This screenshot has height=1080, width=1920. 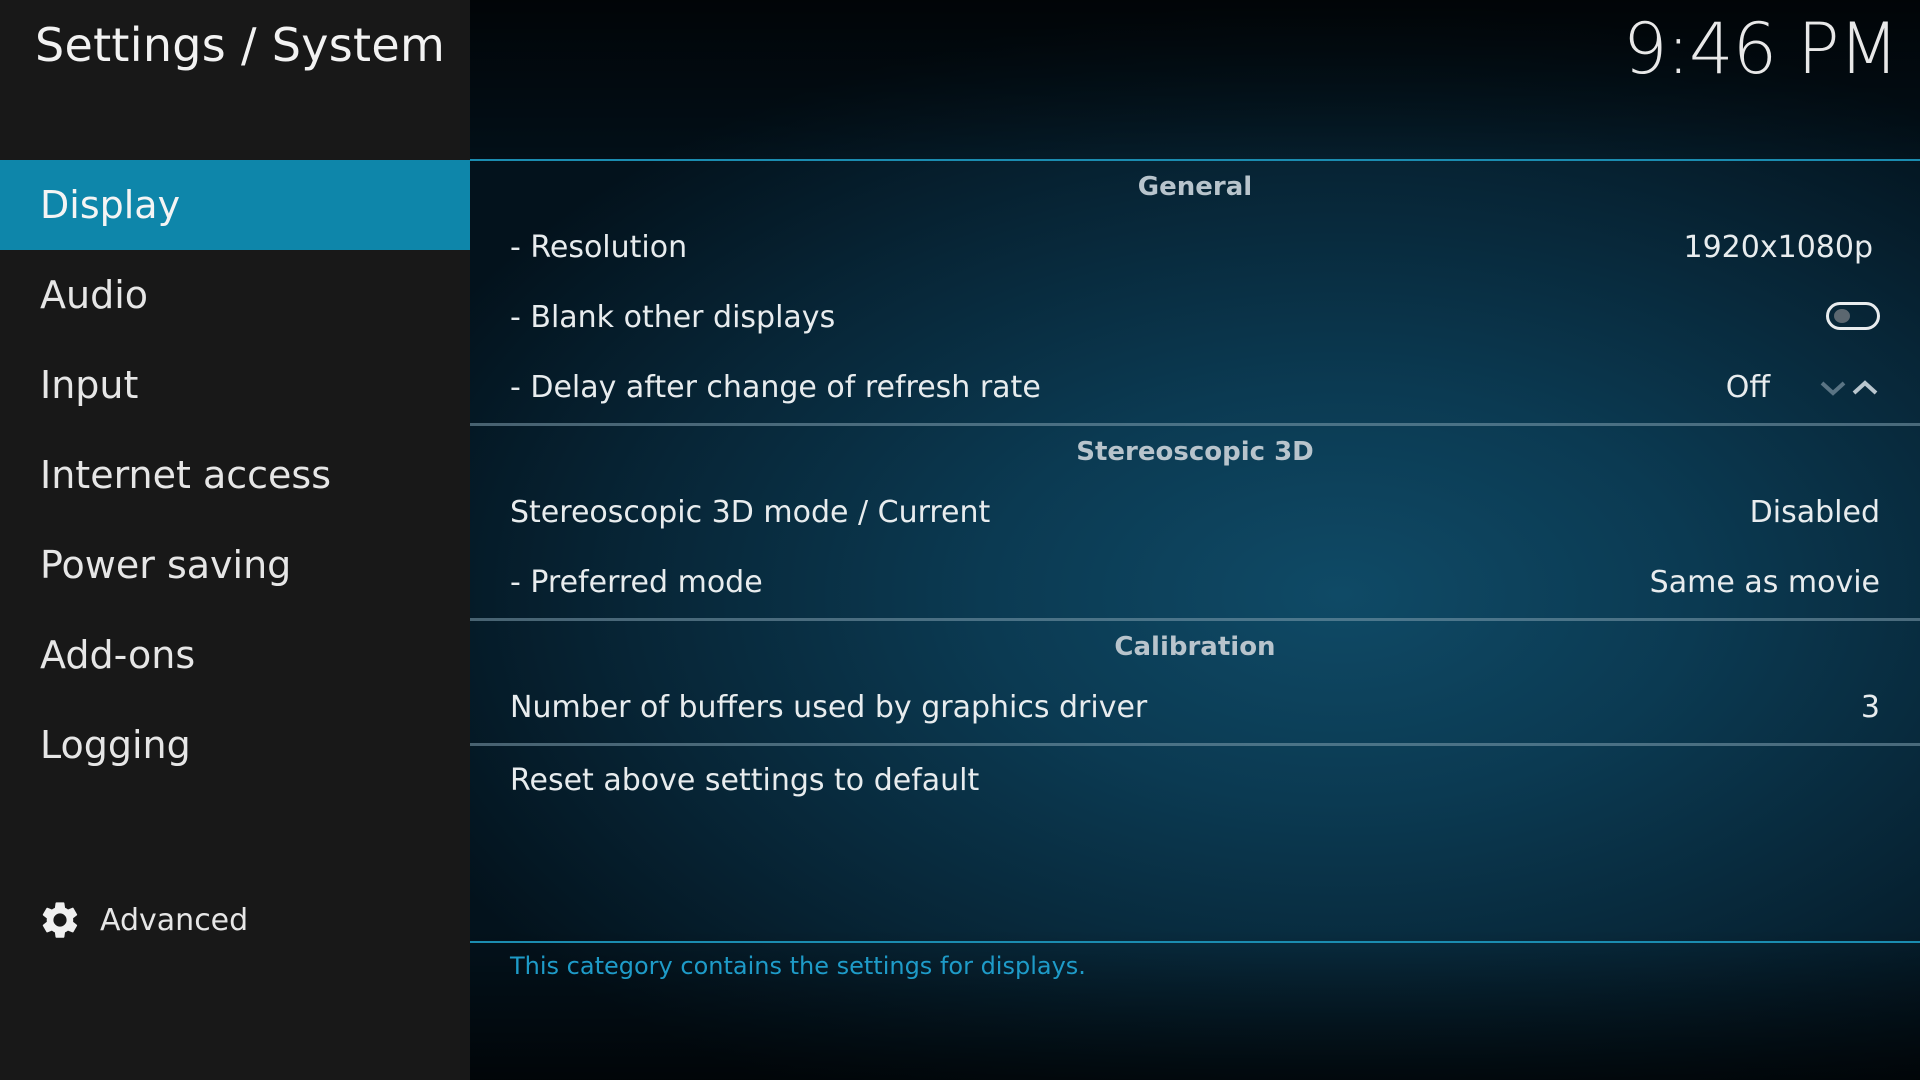 I want to click on nav-item-internet-access: Internet access, so click(x=235, y=475).